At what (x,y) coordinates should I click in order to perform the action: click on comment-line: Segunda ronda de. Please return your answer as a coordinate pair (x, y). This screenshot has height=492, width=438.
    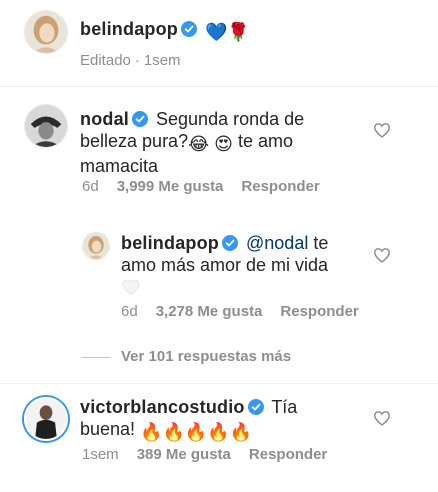
    Looking at the image, I should click on (230, 119).